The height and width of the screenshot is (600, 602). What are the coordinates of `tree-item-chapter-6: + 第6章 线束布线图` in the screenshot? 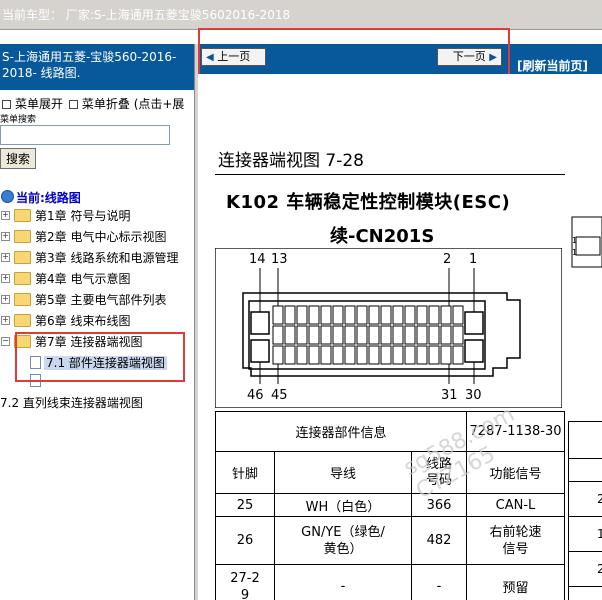 It's located at (65, 321).